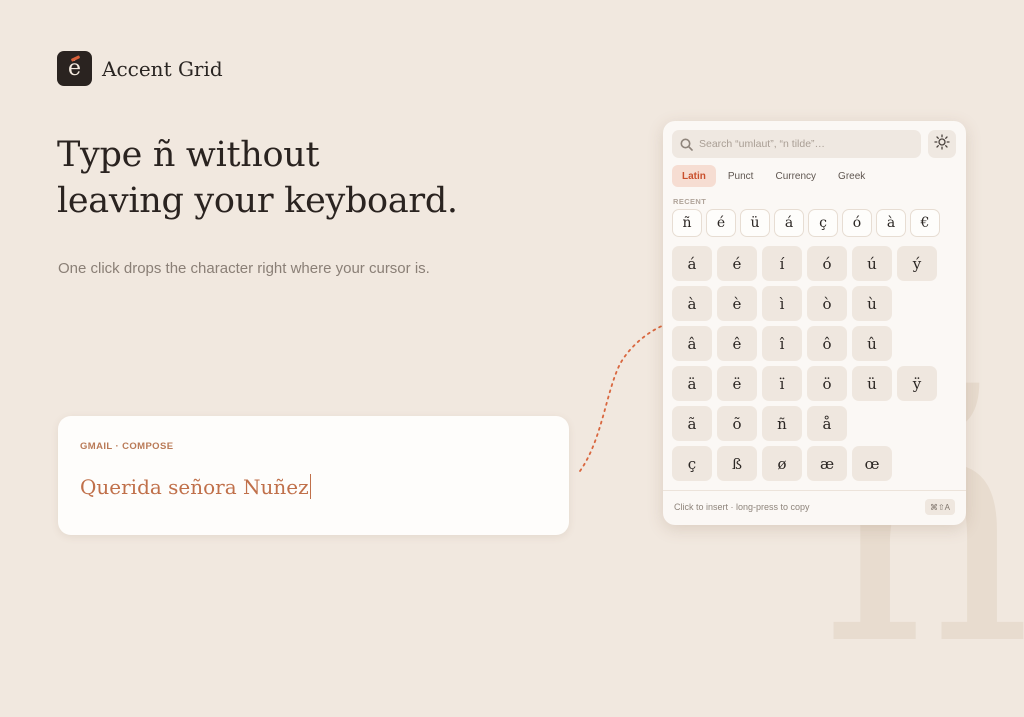  What do you see at coordinates (827, 343) in the screenshot?
I see `char-key: ô` at bounding box center [827, 343].